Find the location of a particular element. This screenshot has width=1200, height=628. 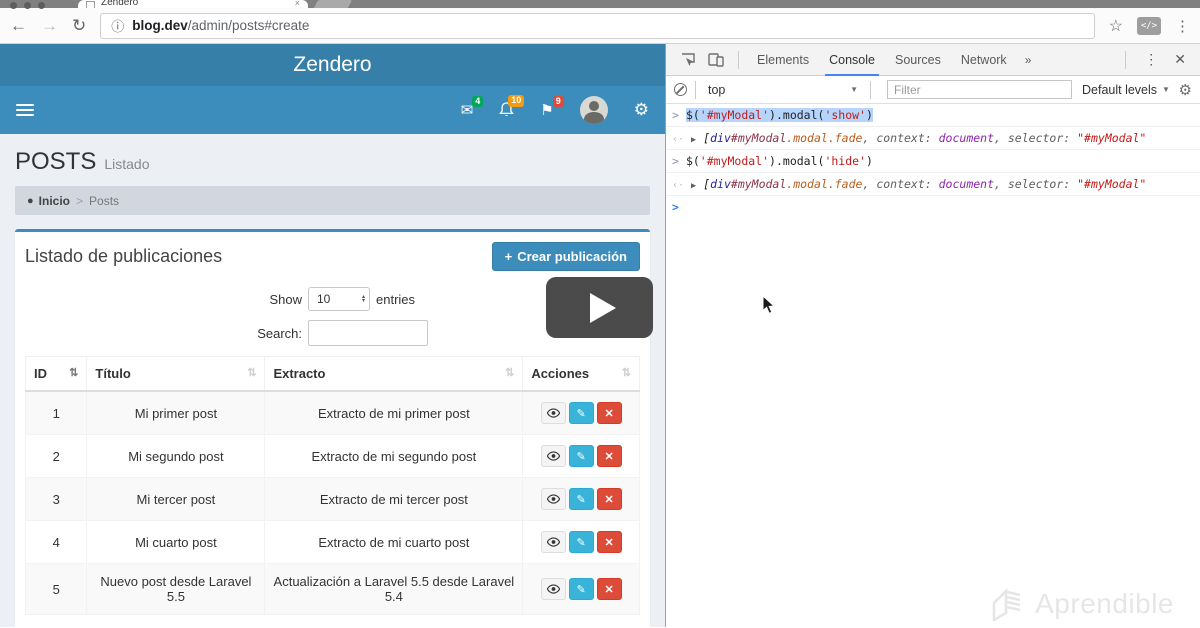

messages-badge: 4 is located at coordinates (478, 101).